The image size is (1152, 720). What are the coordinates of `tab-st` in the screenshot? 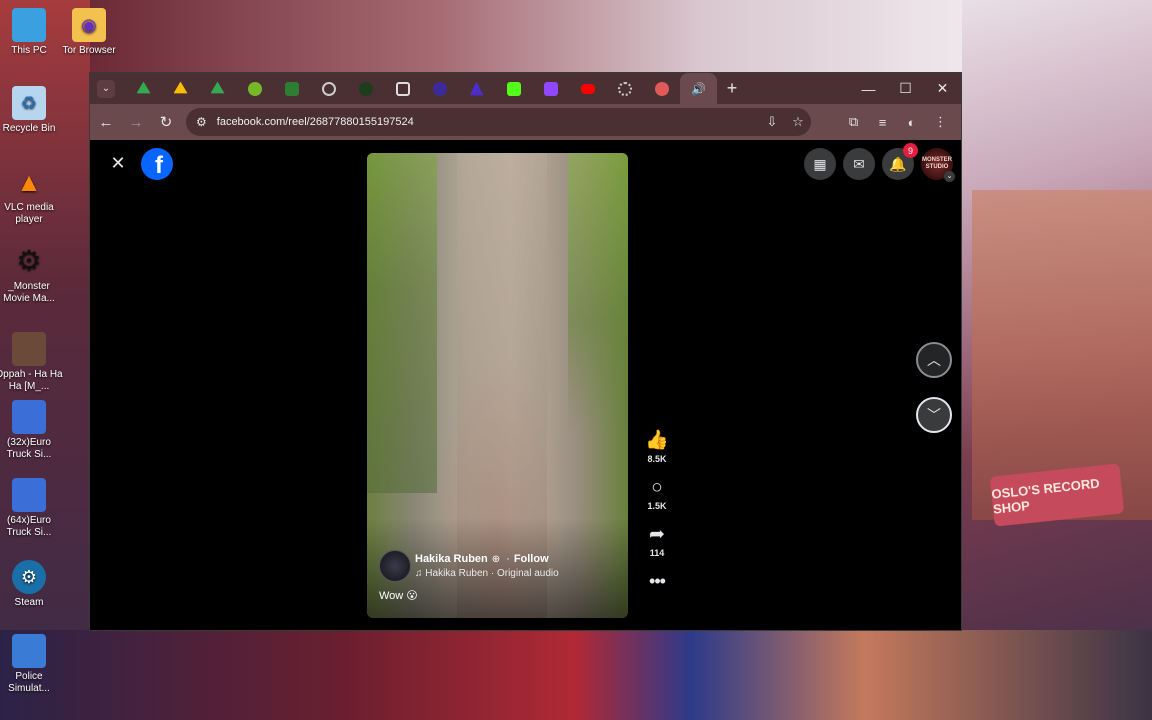 It's located at (291, 88).